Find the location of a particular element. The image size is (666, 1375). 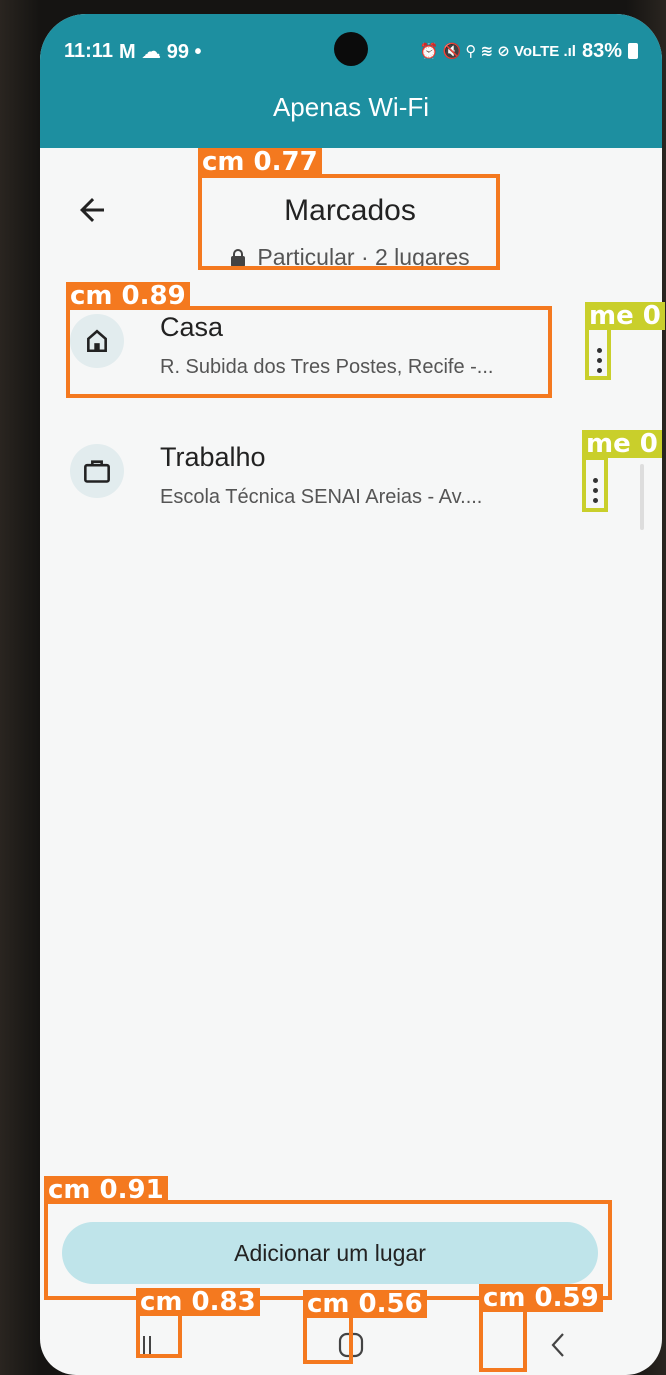

detection-label: cm 0.77 is located at coordinates (260, 162).